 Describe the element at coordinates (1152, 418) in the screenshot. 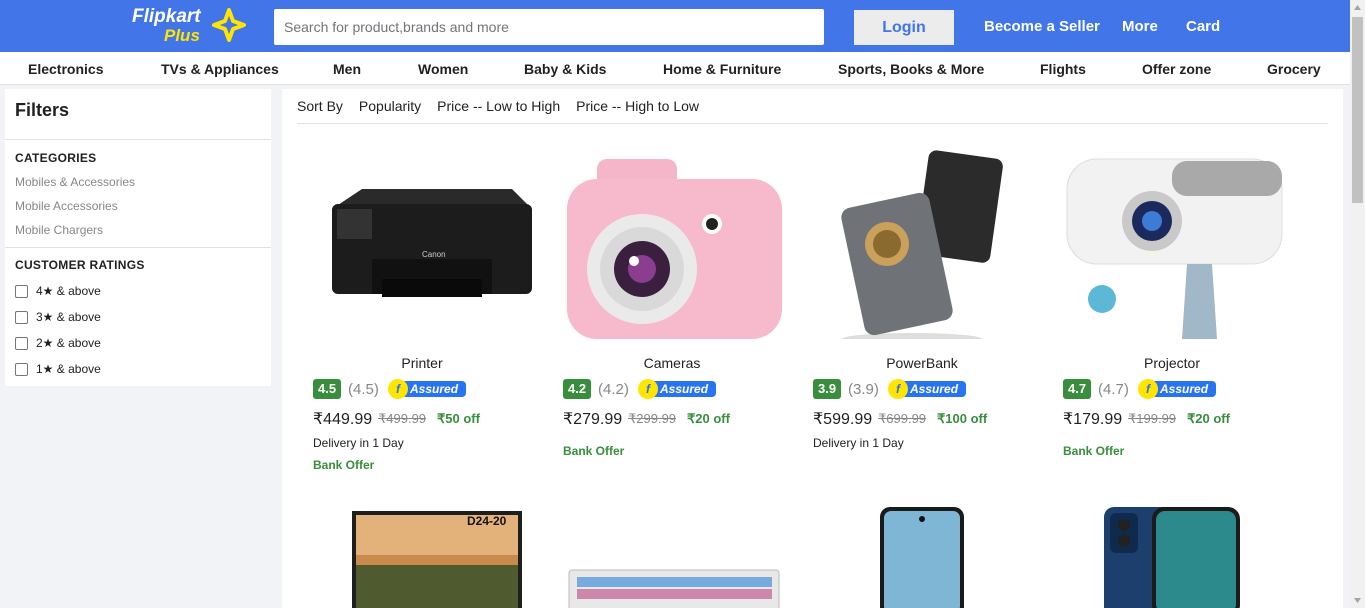

I see `product-mrp: ₹199.99` at that location.